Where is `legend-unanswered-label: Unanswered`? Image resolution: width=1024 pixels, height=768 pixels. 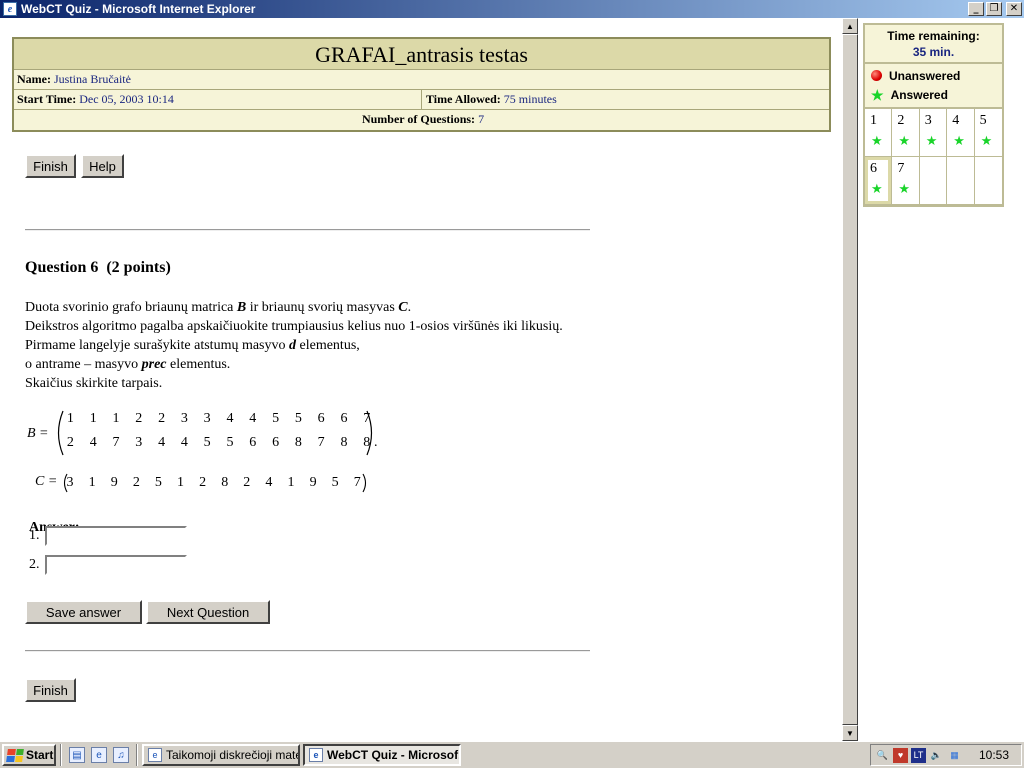
legend-unanswered-label: Unanswered is located at coordinates (925, 75).